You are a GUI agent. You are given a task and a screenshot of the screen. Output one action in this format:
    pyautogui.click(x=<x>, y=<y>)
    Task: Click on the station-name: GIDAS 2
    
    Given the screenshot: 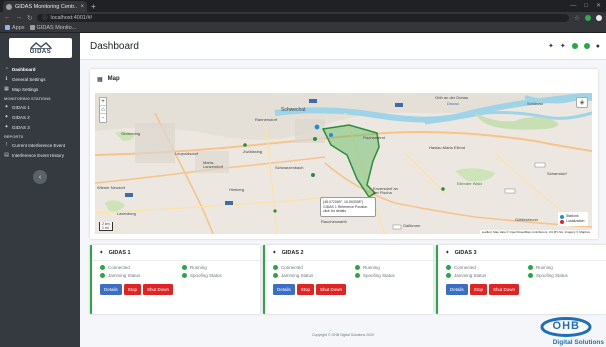 What is the action you would take?
    pyautogui.click(x=292, y=252)
    